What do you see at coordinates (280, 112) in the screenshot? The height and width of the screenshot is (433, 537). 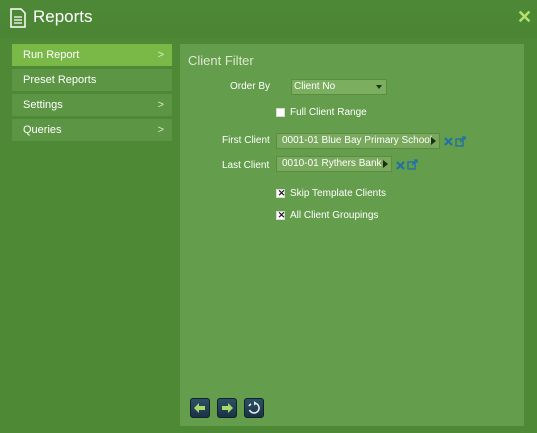 I see `full-client-range-checkbox` at bounding box center [280, 112].